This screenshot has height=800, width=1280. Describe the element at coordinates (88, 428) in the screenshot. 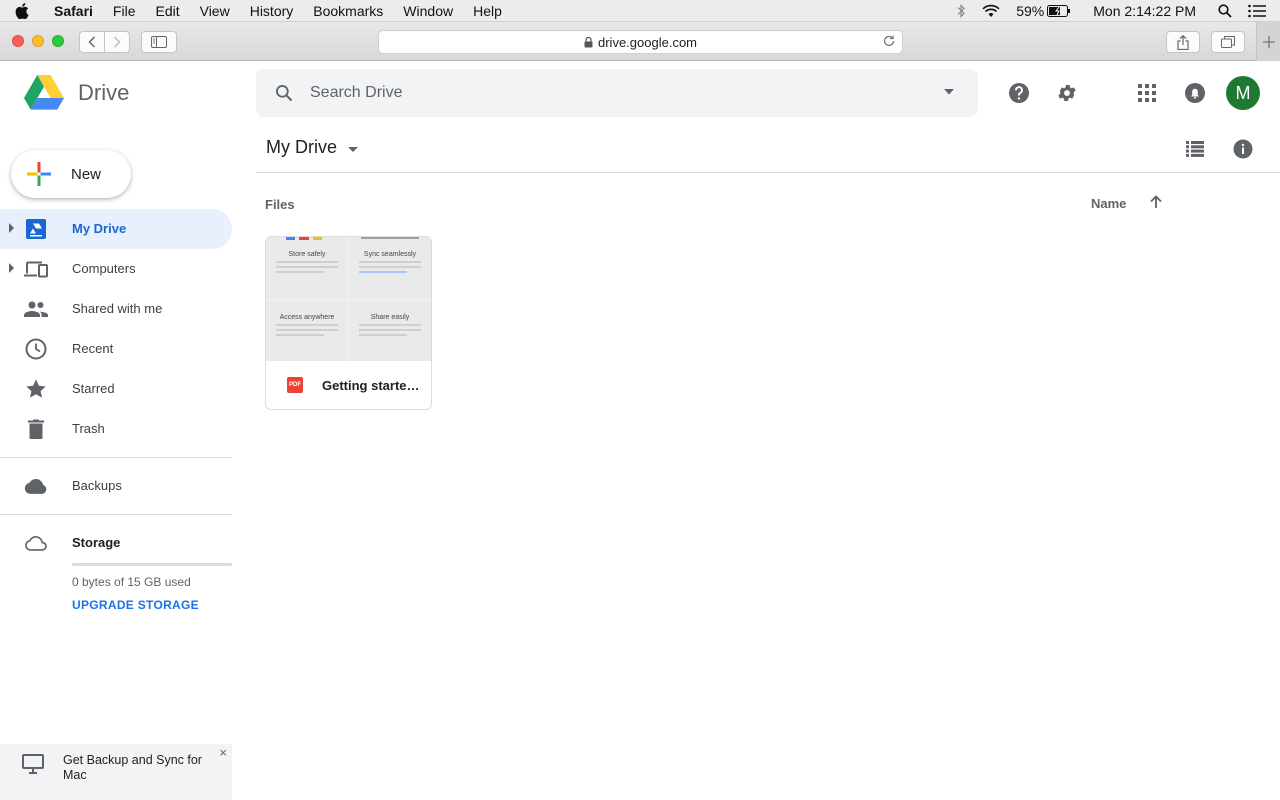

I see `sidebar-item-label: Trash` at that location.